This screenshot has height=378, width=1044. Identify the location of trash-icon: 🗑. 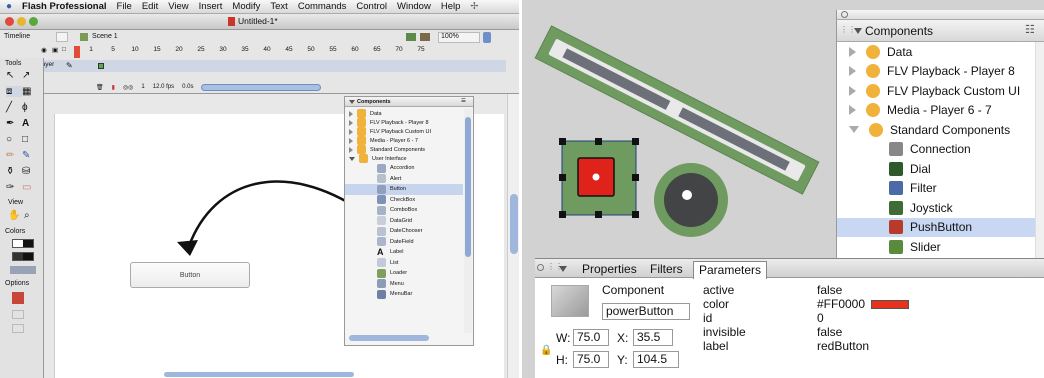
(100, 87).